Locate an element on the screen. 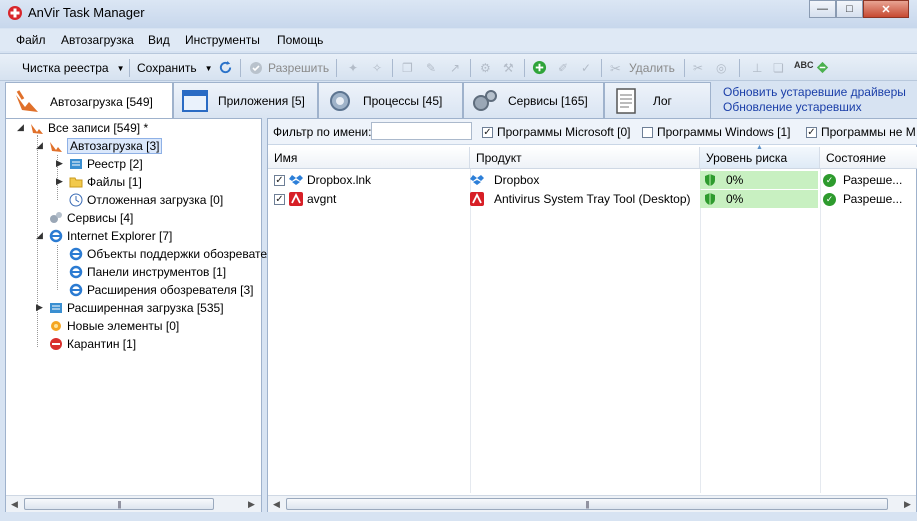  tree-item-new: Новые элементы [0] is located at coordinates (114, 325).